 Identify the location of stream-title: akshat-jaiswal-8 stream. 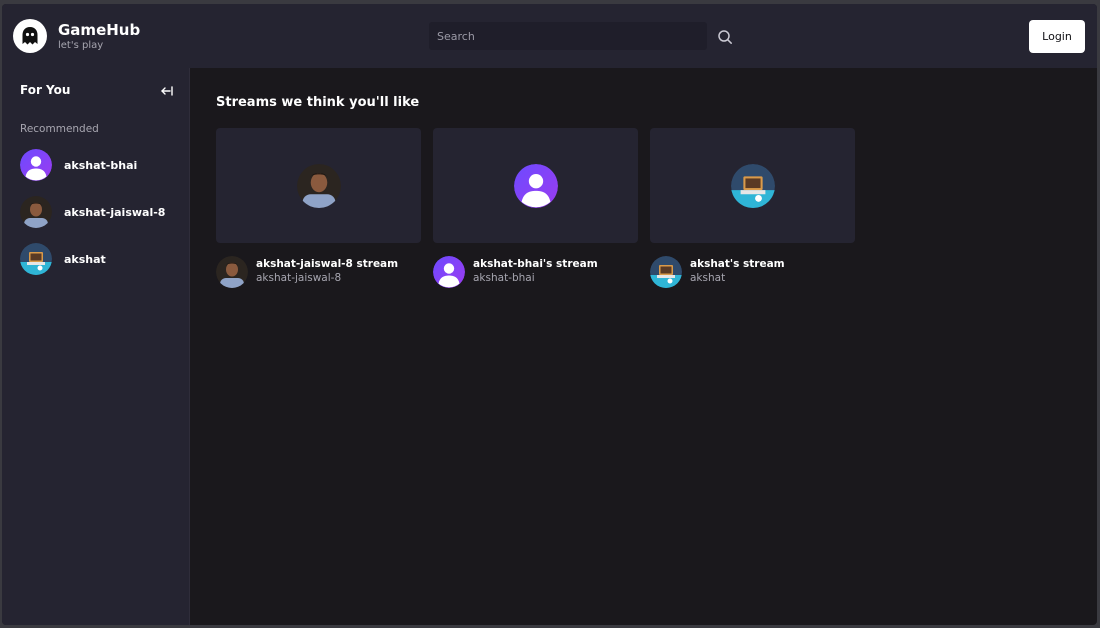
(327, 264).